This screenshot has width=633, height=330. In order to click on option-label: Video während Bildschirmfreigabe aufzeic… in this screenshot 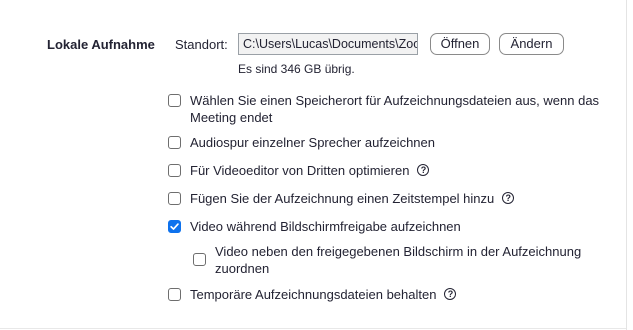, I will do `click(325, 226)`.